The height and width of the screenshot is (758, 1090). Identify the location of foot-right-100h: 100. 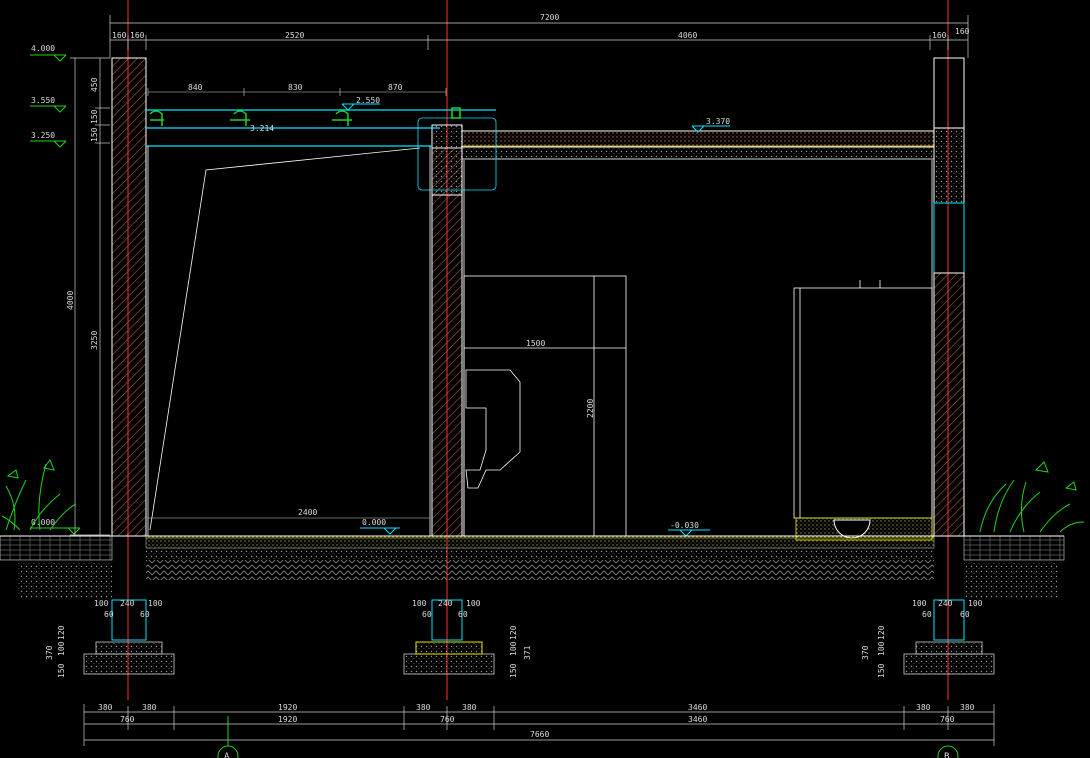
(881, 648).